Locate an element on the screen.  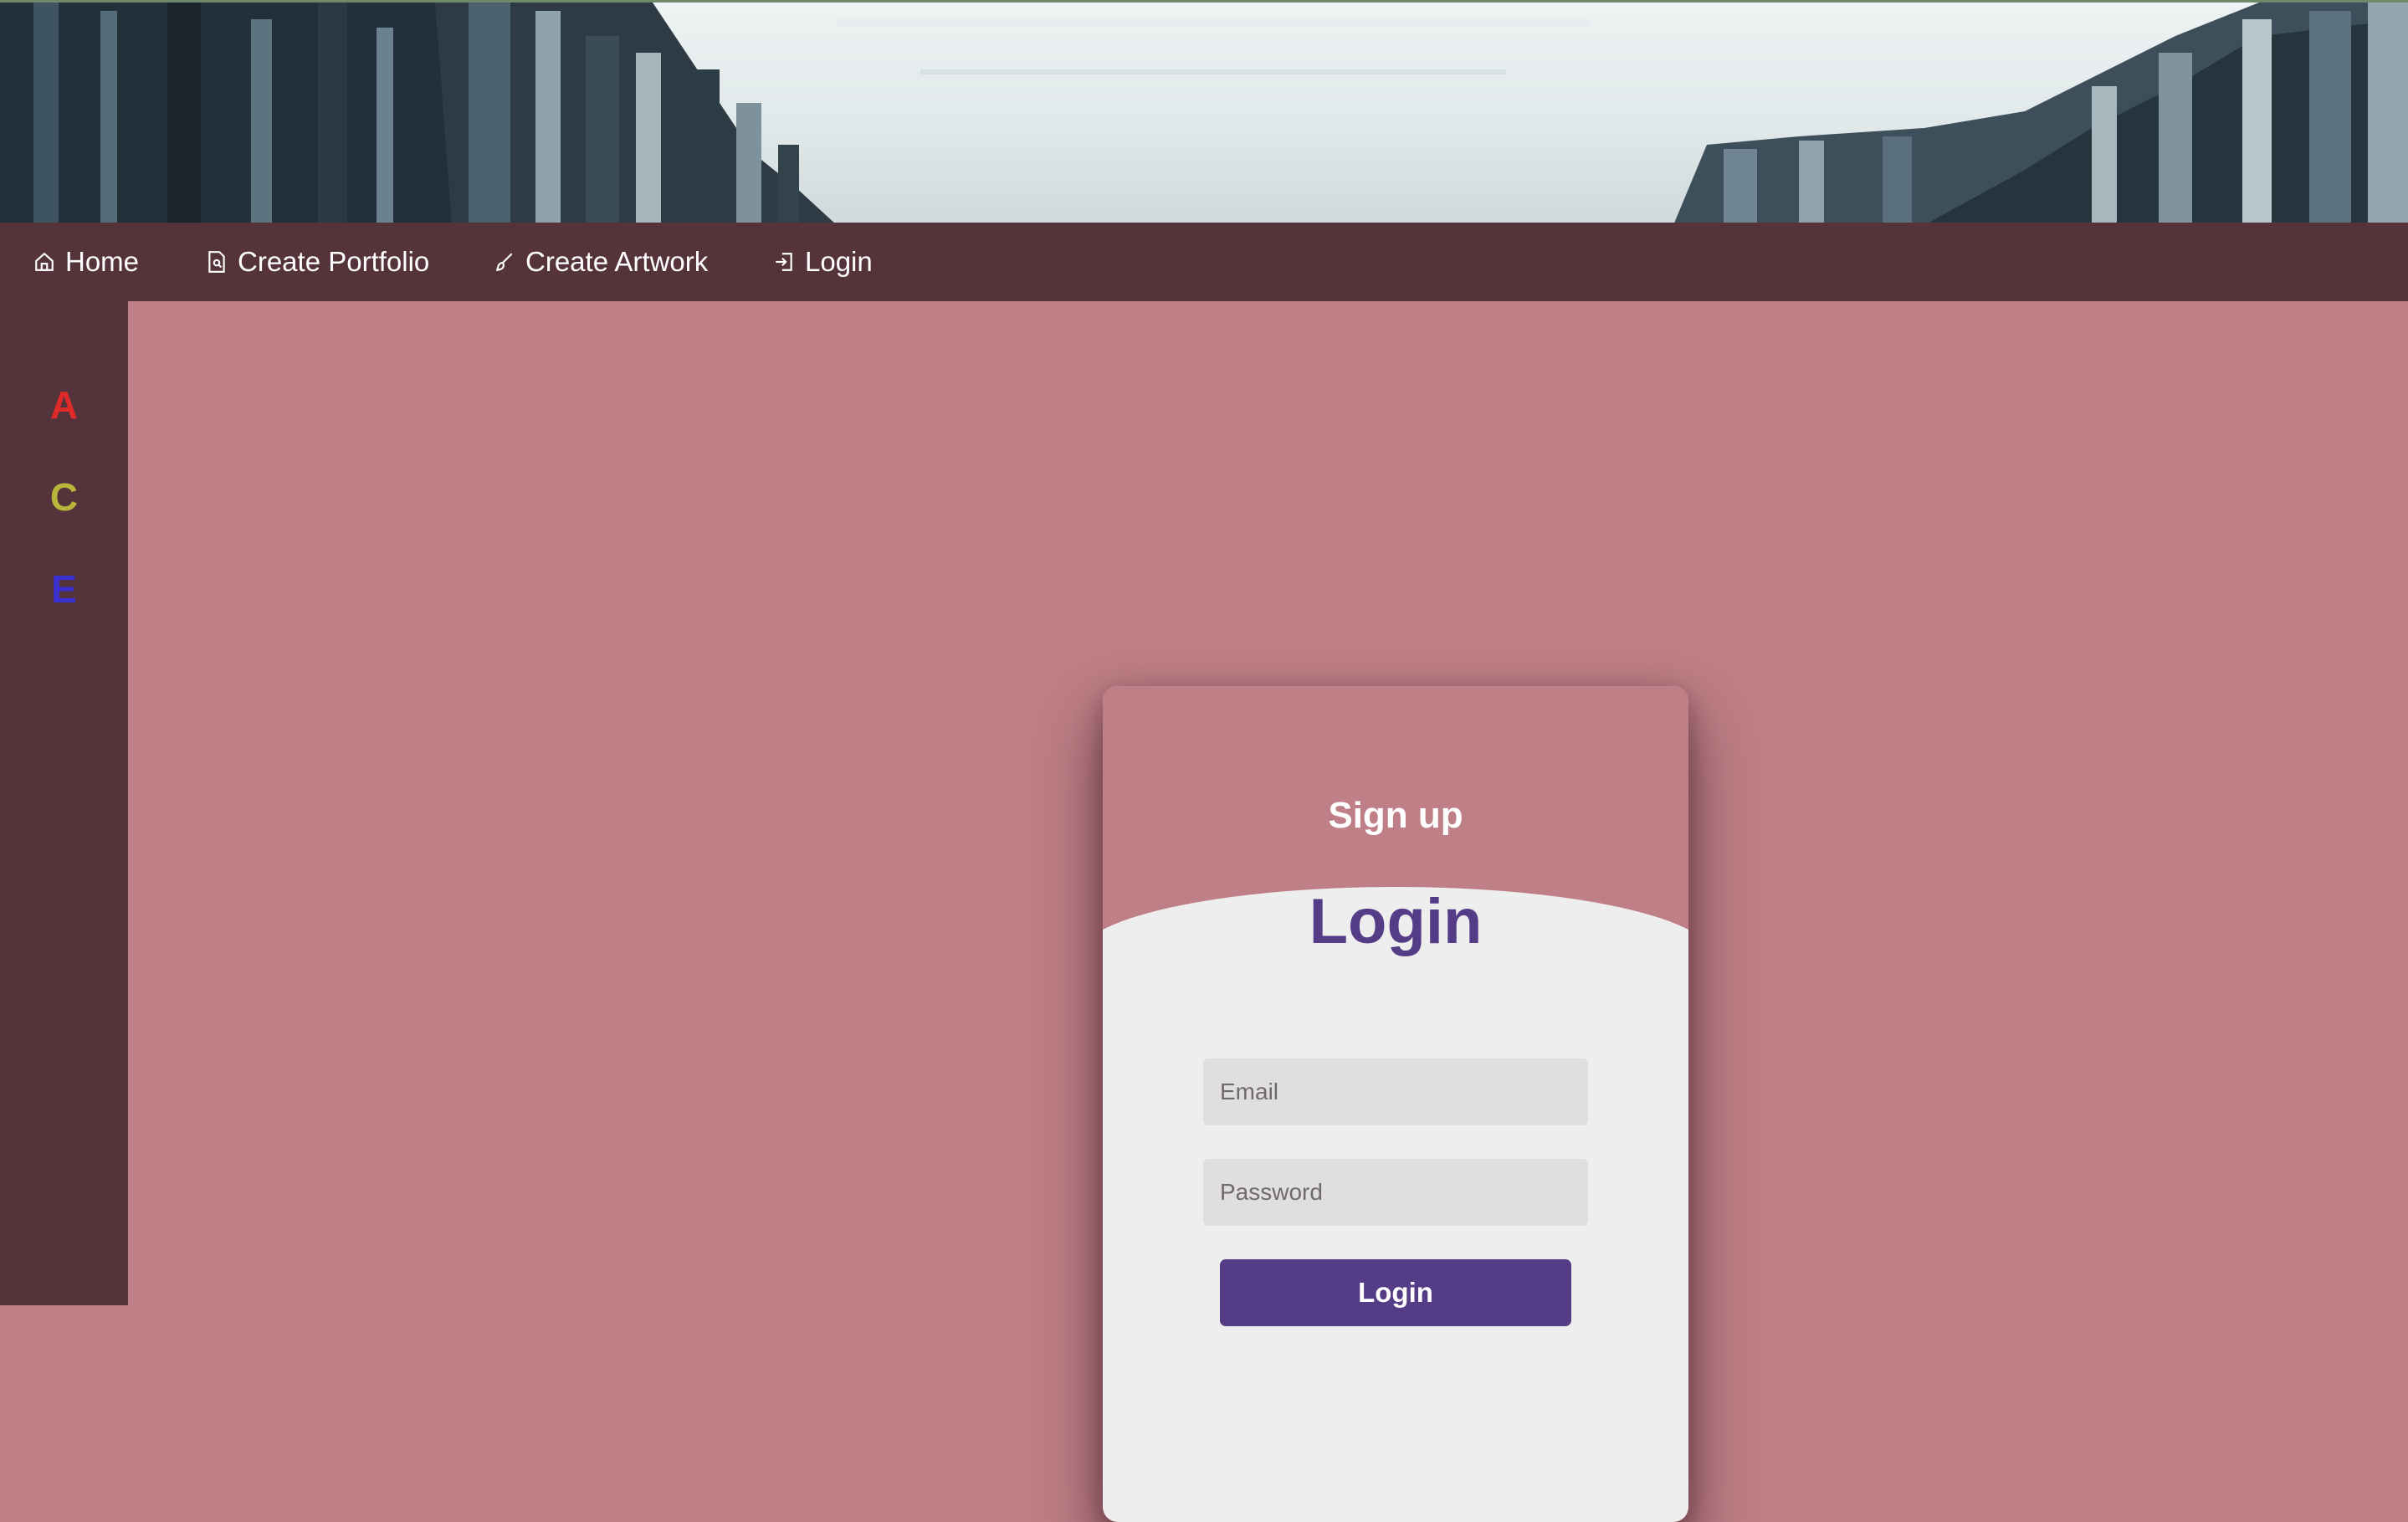
password-input is located at coordinates (1395, 1192).